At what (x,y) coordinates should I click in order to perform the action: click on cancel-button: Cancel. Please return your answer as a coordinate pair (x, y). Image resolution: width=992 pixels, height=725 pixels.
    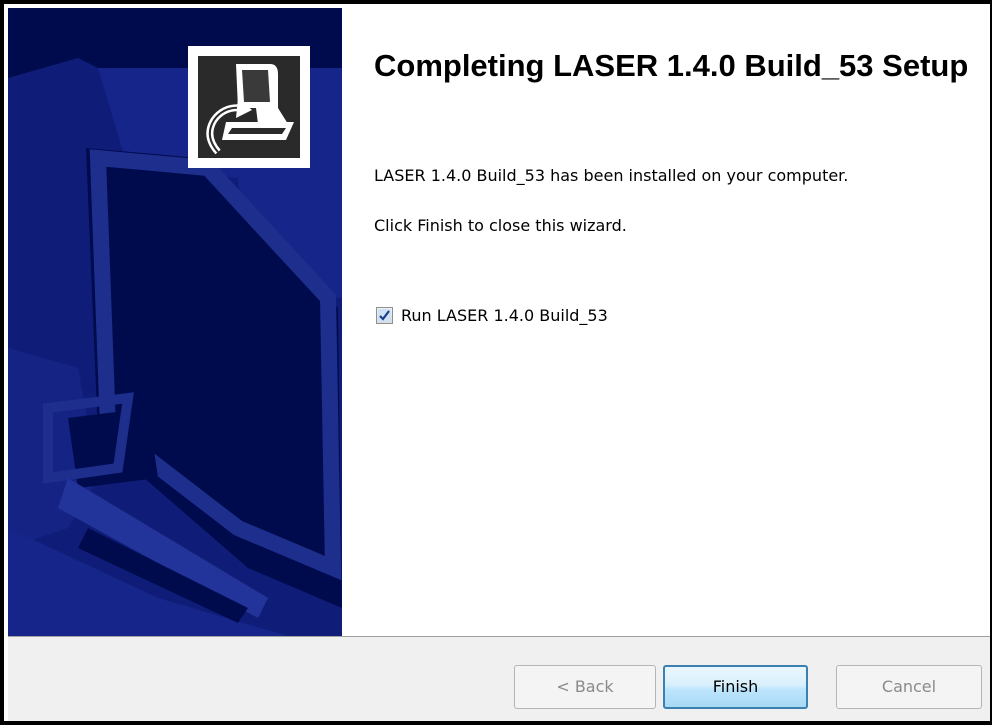
    Looking at the image, I should click on (909, 687).